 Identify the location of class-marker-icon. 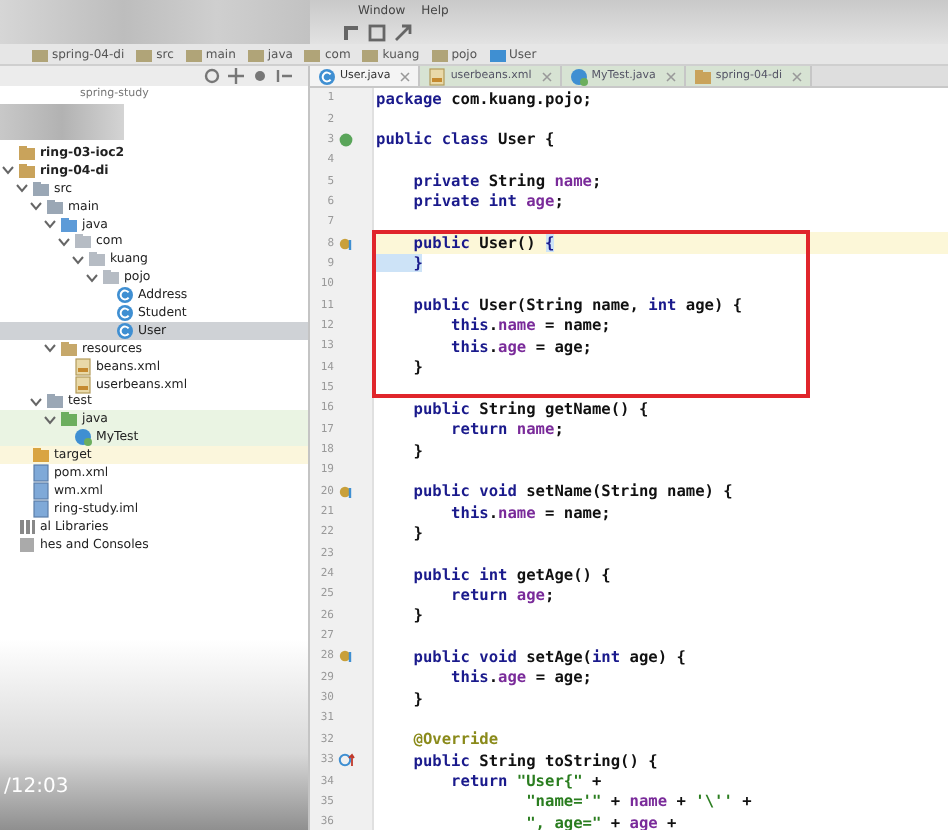
(347, 139).